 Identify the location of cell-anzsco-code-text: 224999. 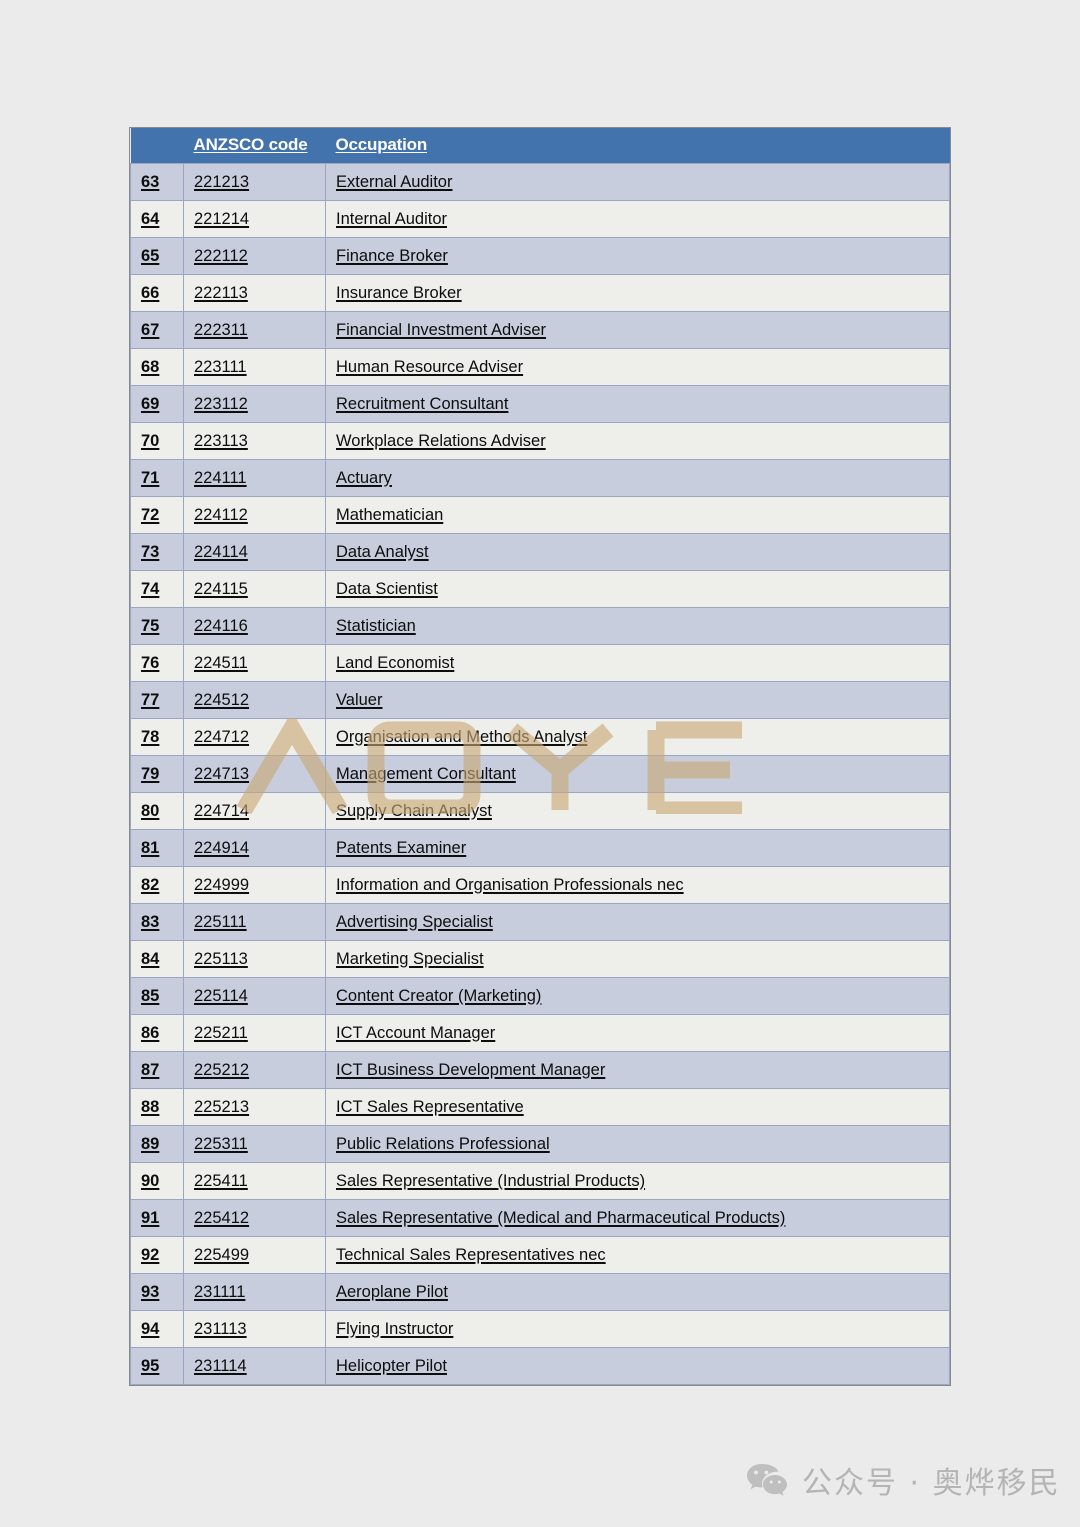
(222, 884).